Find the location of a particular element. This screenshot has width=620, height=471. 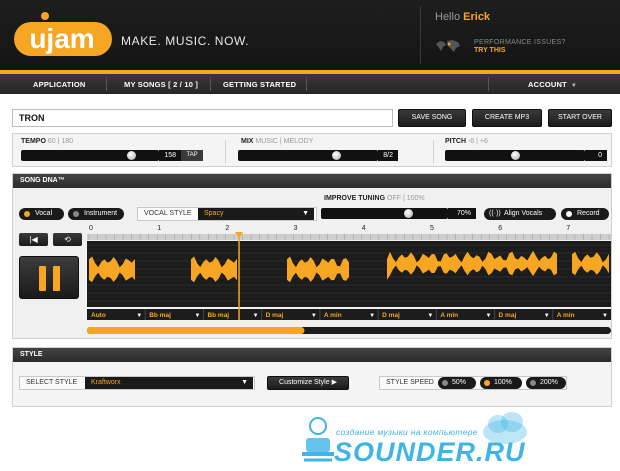

timeline-number: 6 is located at coordinates (500, 228).